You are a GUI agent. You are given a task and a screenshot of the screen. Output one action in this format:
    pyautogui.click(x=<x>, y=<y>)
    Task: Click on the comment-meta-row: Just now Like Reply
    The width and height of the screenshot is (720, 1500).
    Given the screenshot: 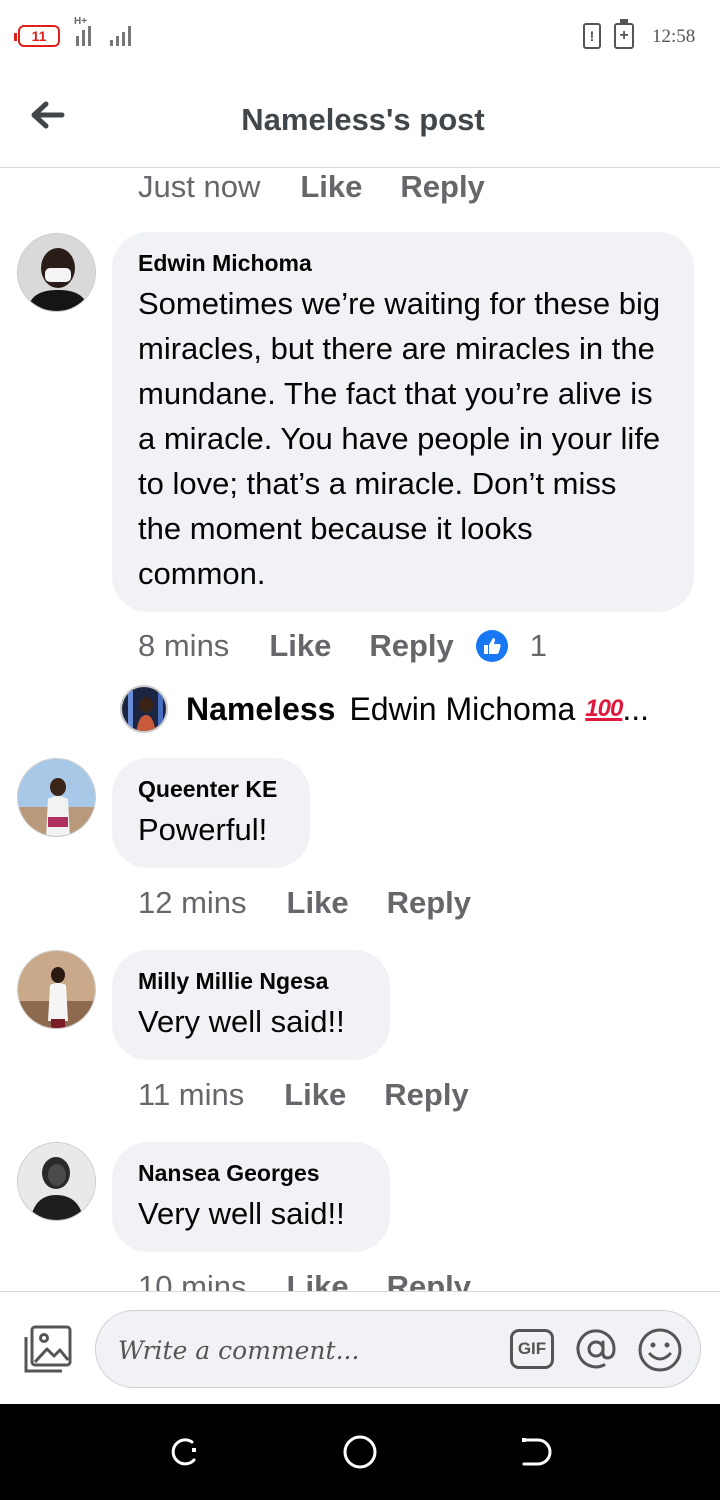 What is the action you would take?
    pyautogui.click(x=330, y=187)
    